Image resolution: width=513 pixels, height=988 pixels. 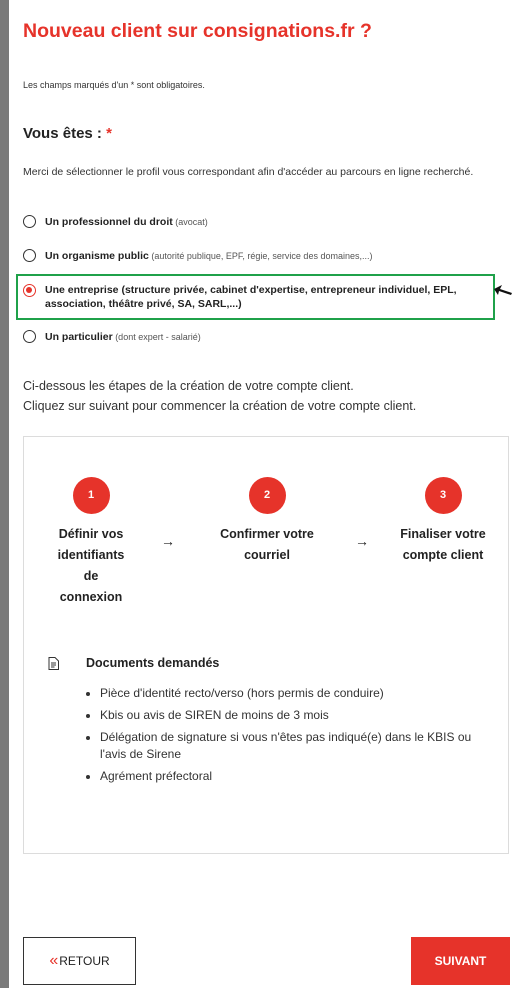 I want to click on radio-option-individual: Un particulier (dont expert - salarié), so click(x=112, y=337).